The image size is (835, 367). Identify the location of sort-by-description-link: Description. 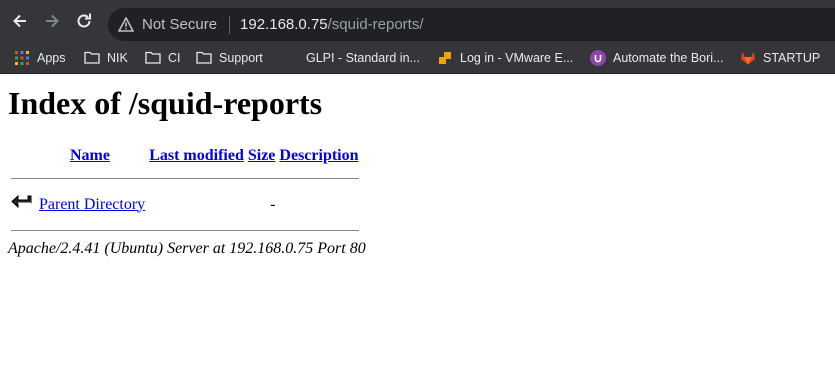
(318, 155).